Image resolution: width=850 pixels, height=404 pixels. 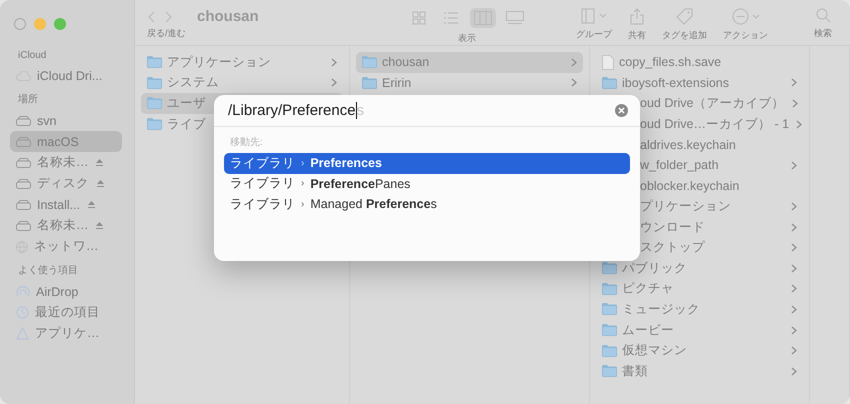 What do you see at coordinates (228, 16) in the screenshot?
I see `window-title: chousan` at bounding box center [228, 16].